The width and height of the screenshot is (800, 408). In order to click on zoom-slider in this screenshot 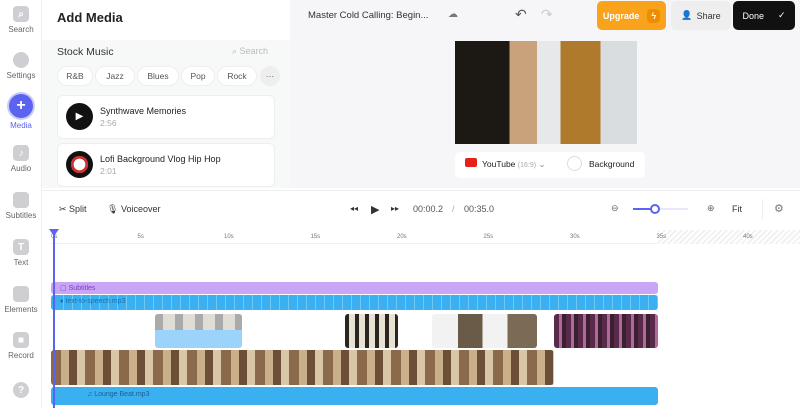, I will do `click(660, 209)`.